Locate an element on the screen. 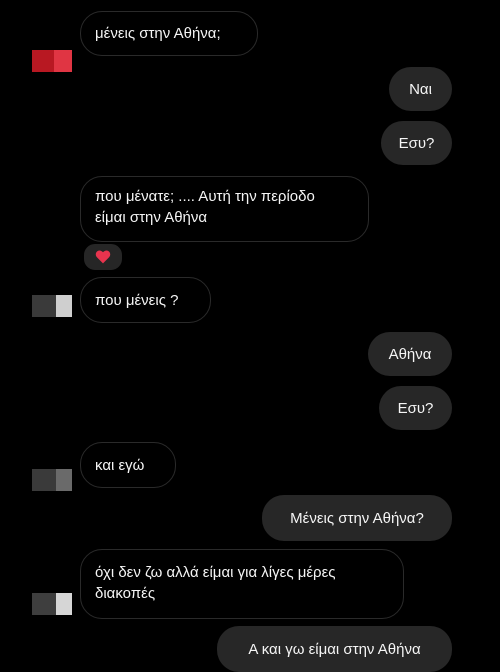  outgoing-message: Α και γω είμαι στην Αθήνα is located at coordinates (334, 649).